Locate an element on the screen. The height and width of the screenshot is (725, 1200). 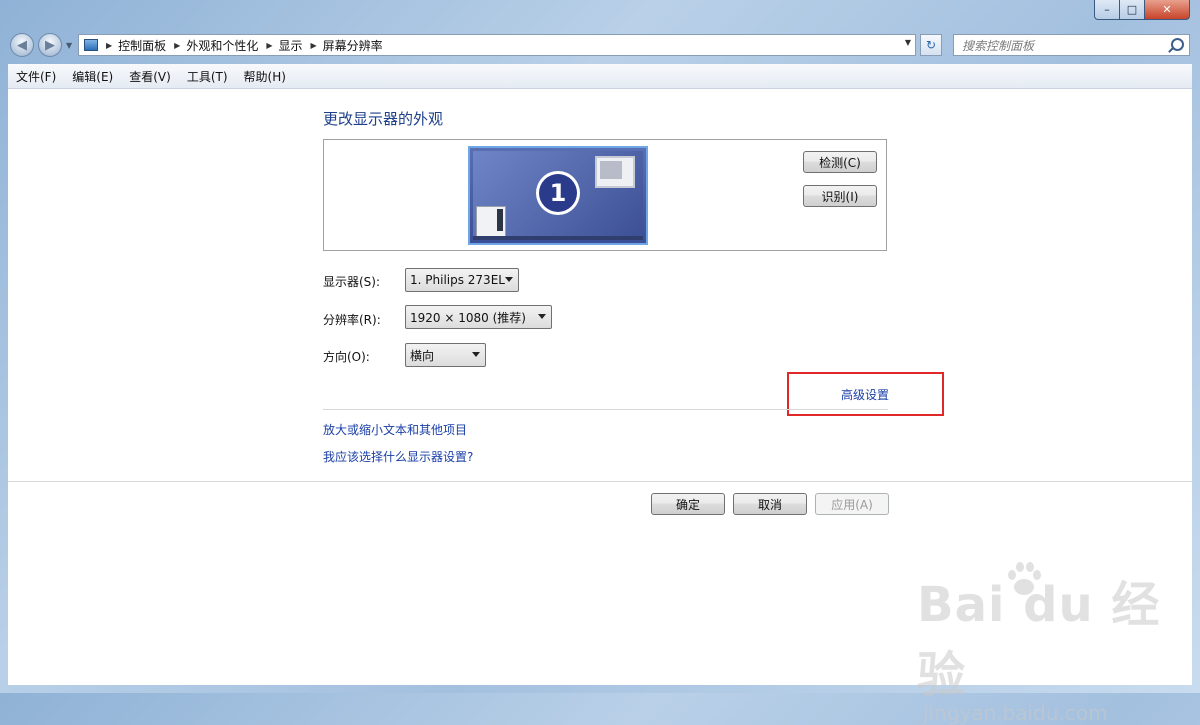
search-input is located at coordinates (1062, 46).